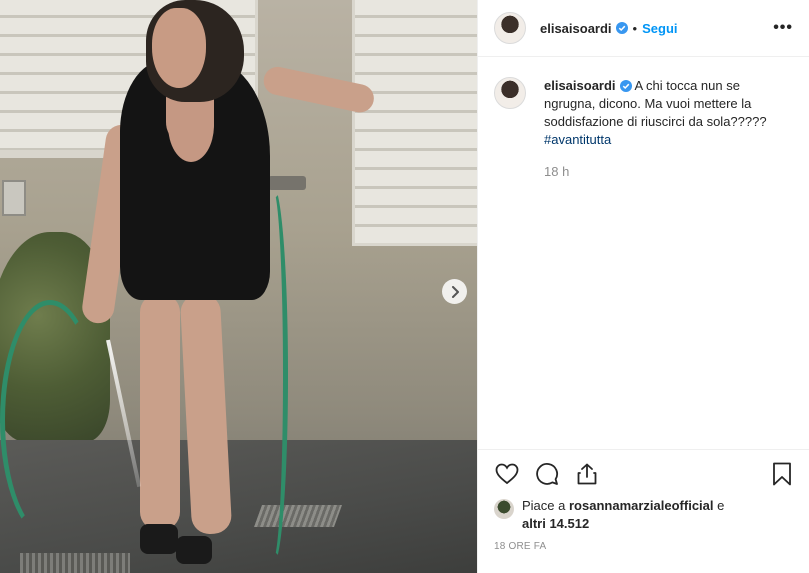 The image size is (809, 573). I want to click on window-shutter, so click(414, 123).